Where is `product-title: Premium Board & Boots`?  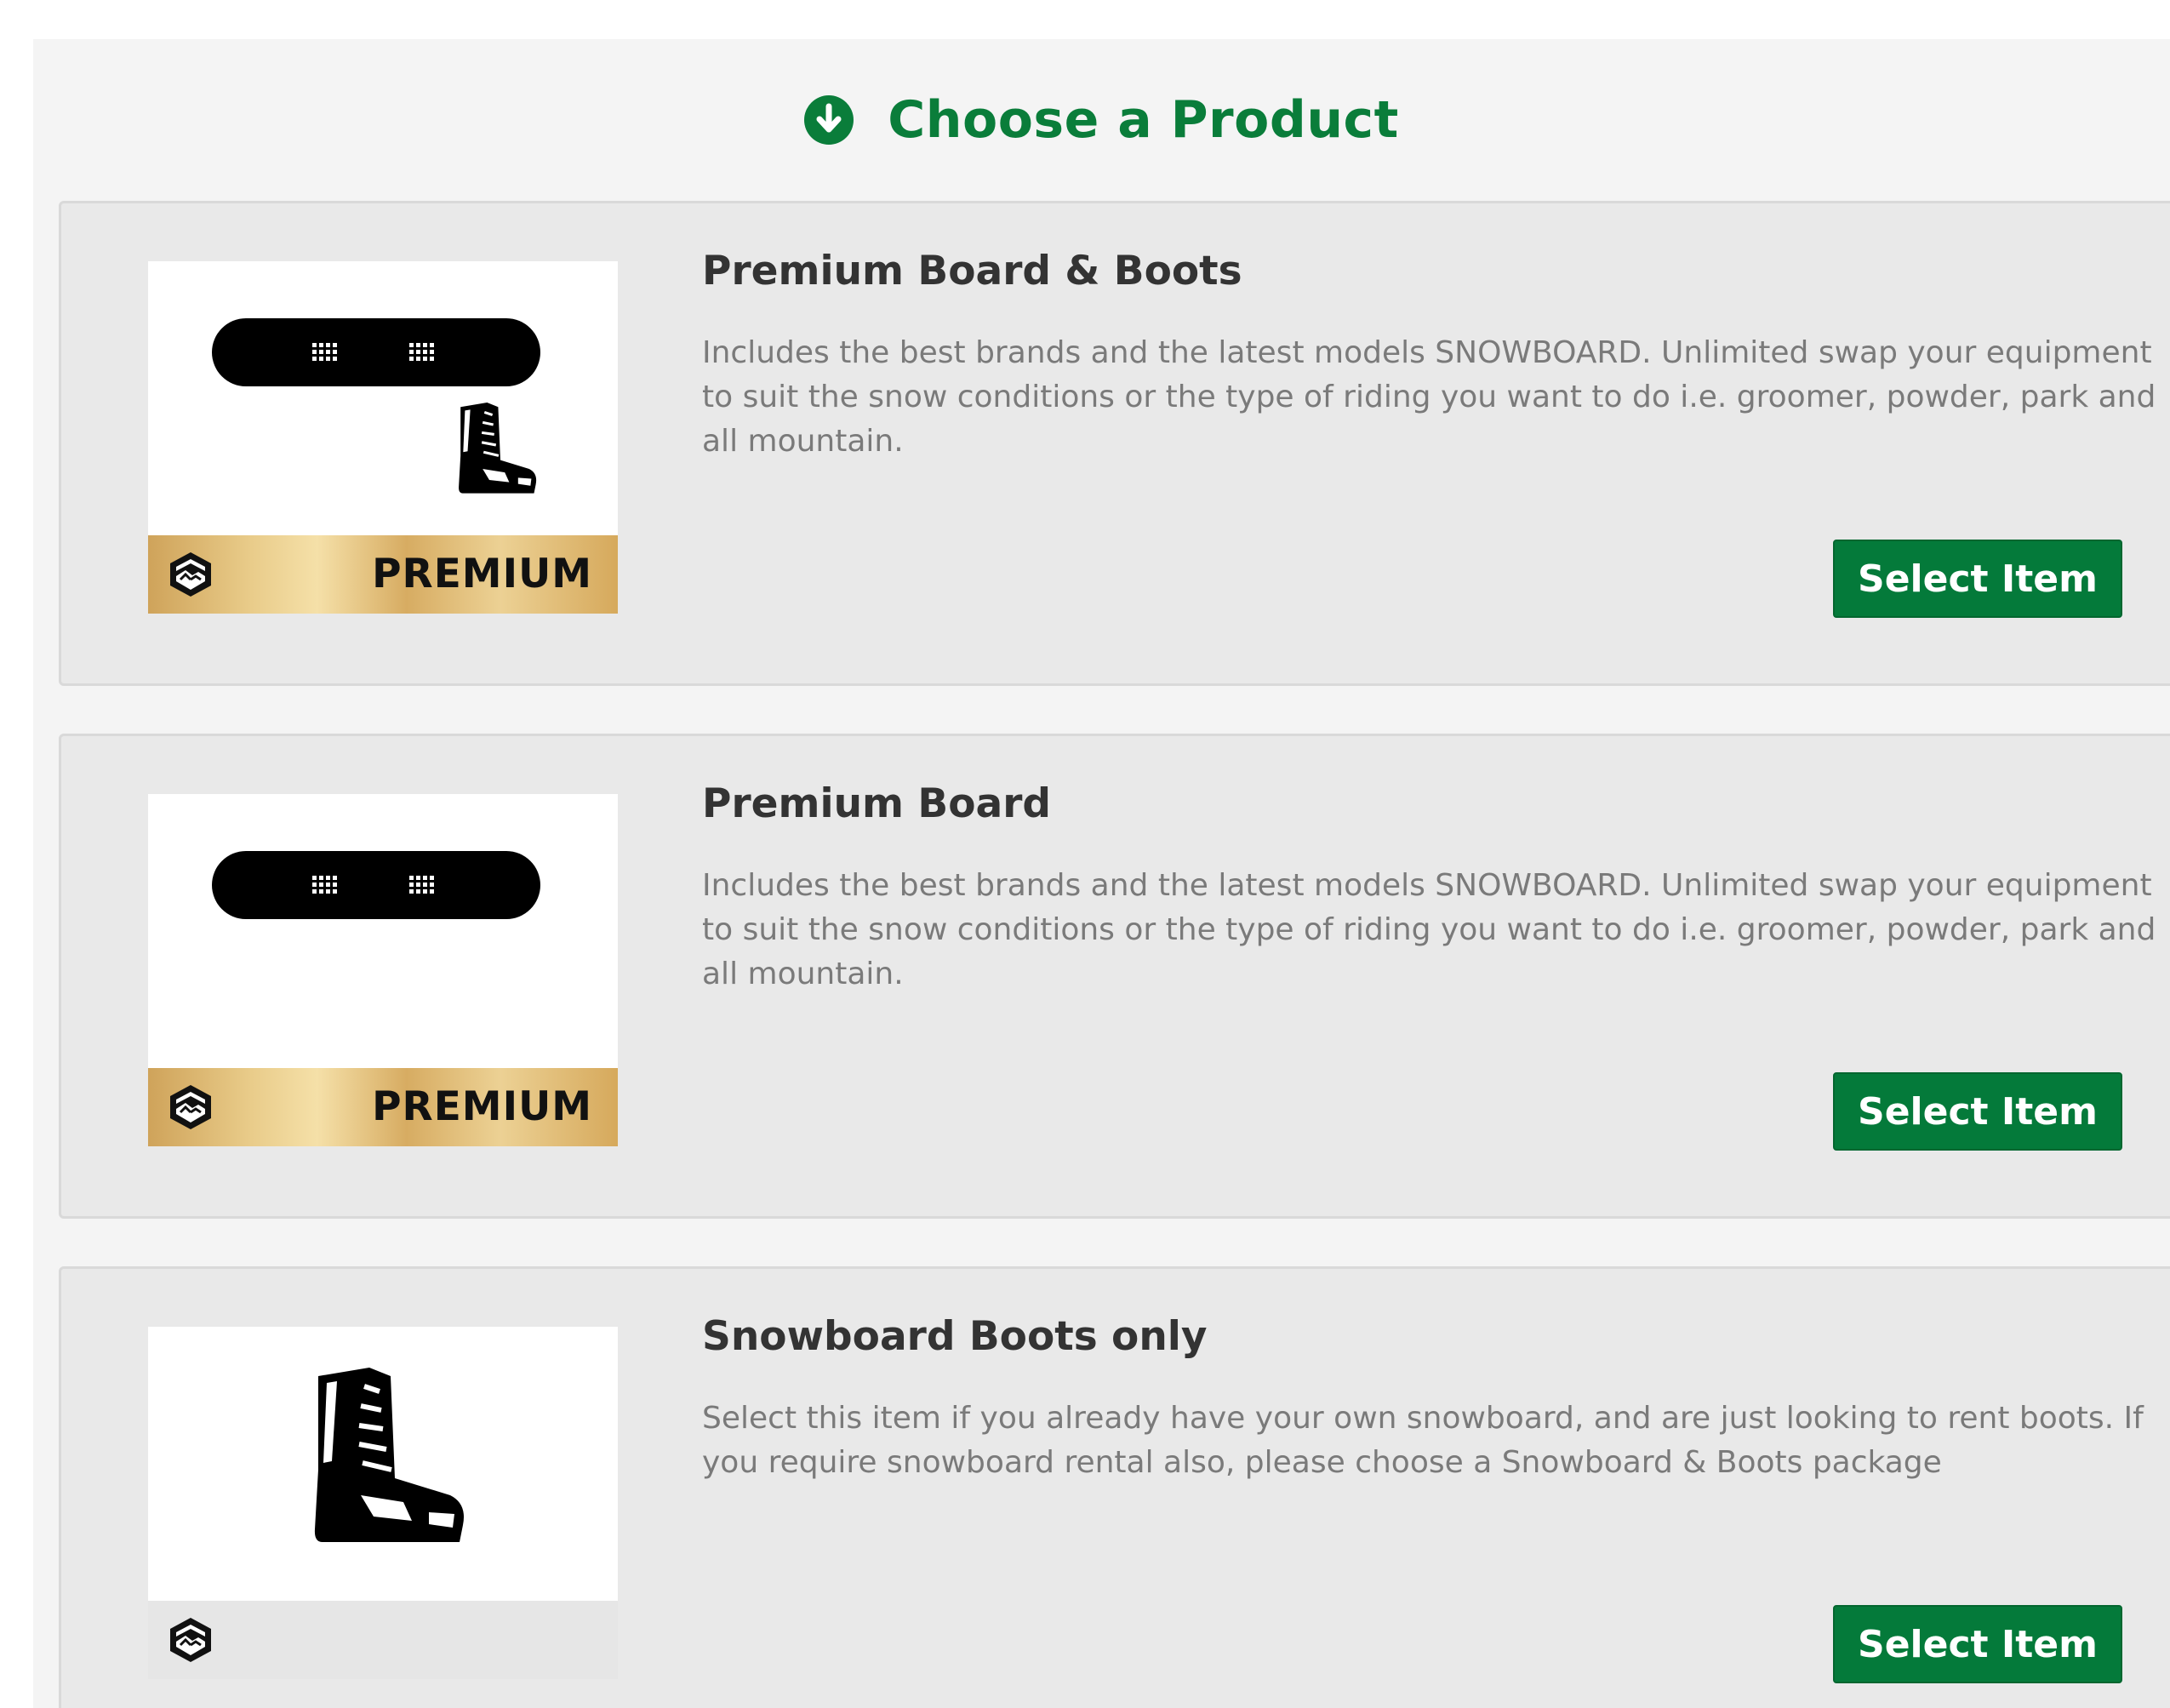
product-title: Premium Board & Boots is located at coordinates (972, 271).